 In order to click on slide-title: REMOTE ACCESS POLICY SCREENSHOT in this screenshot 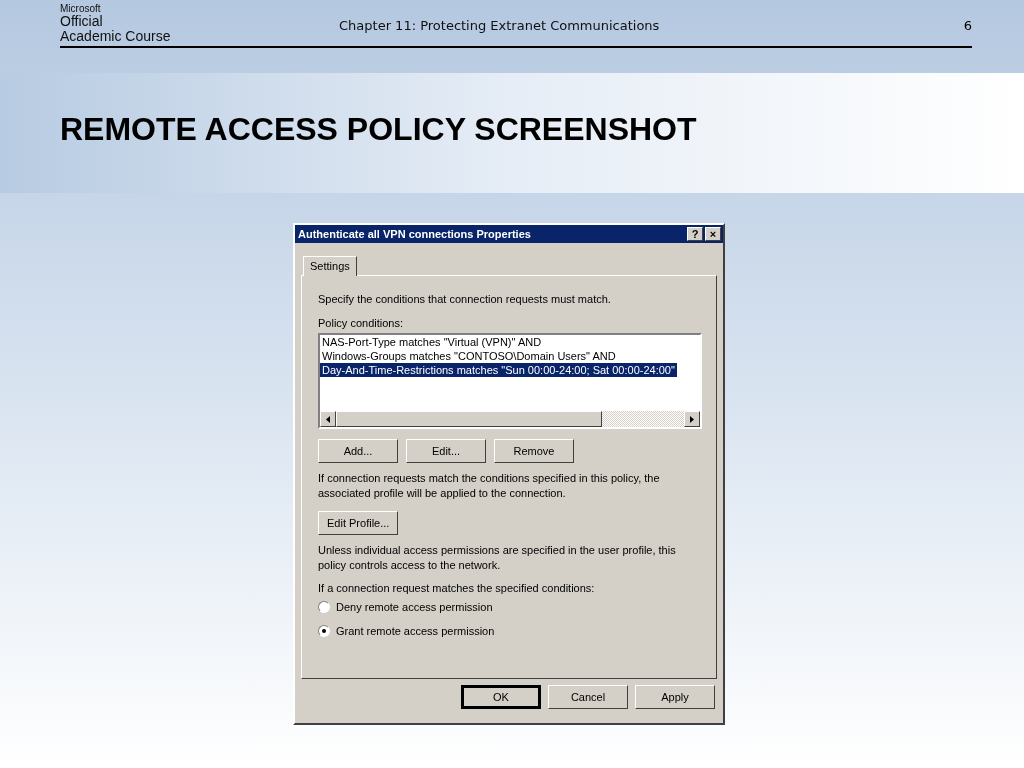, I will do `click(378, 129)`.